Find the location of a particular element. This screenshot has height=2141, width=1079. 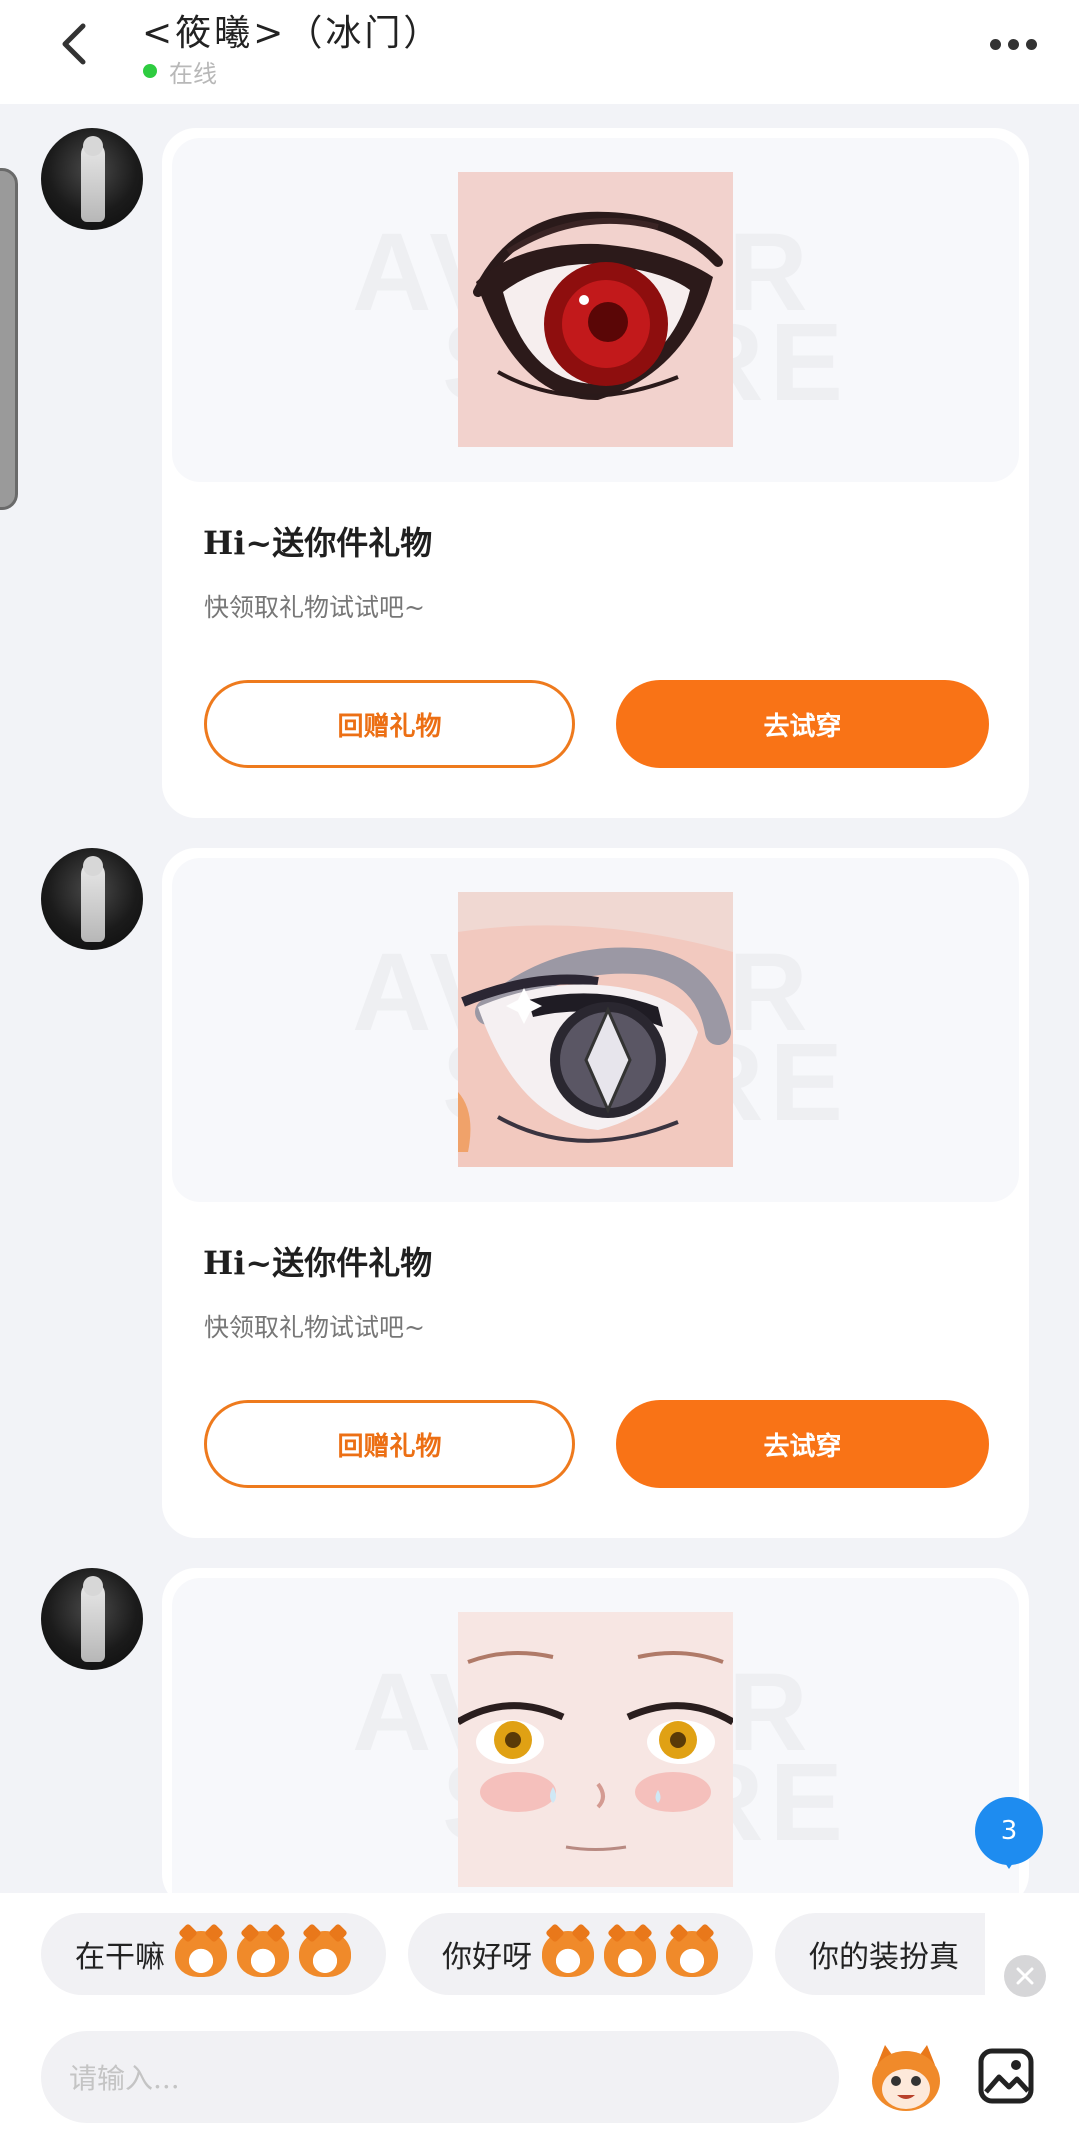

gift-image-red-eye is located at coordinates (595, 309).